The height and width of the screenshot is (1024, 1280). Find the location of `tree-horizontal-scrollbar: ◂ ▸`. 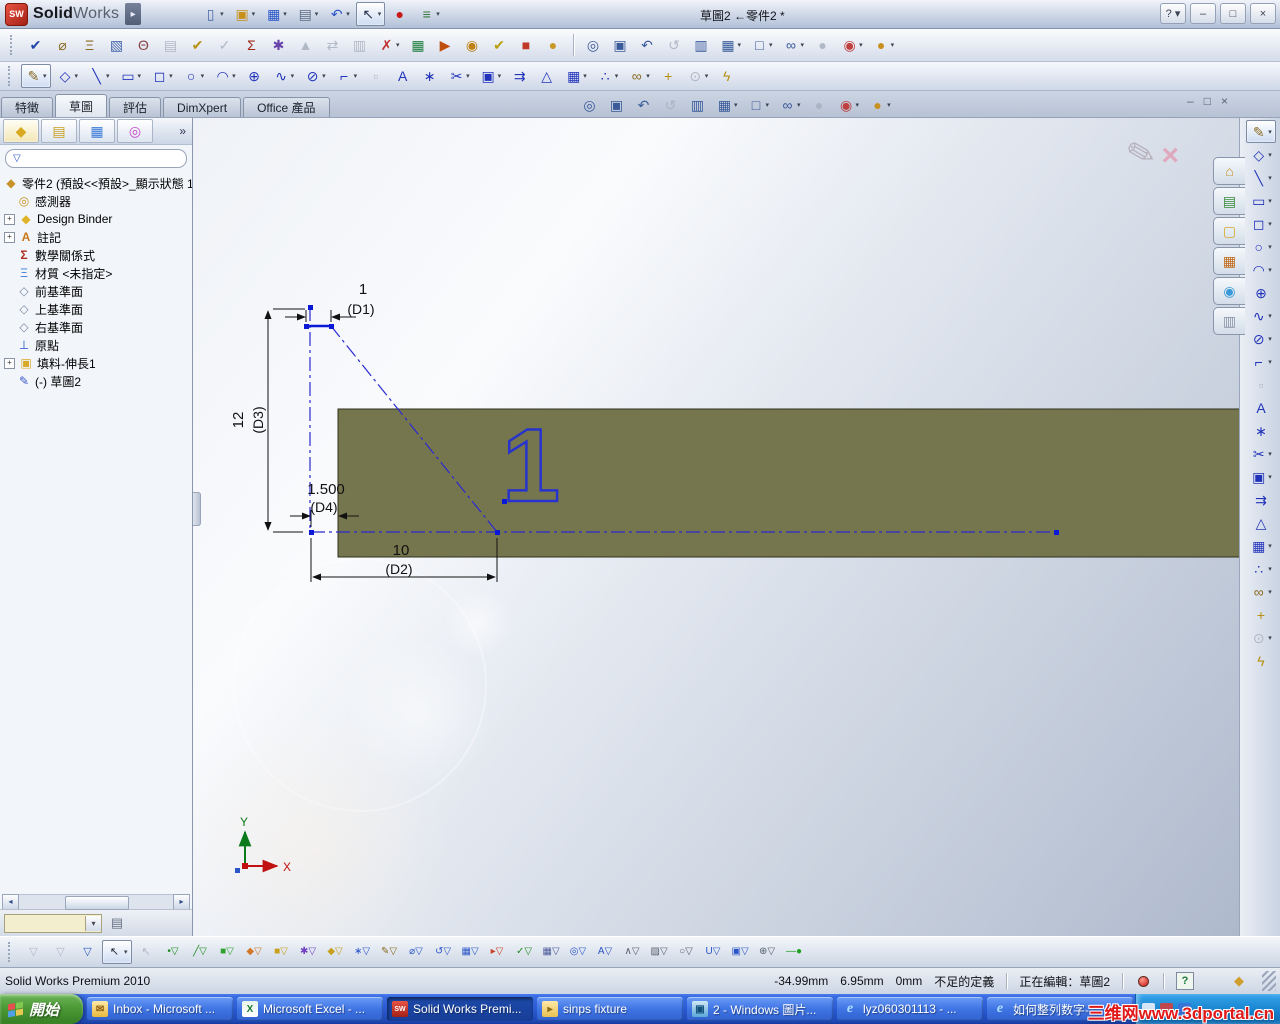

tree-horizontal-scrollbar: ◂ ▸ is located at coordinates (96, 901).